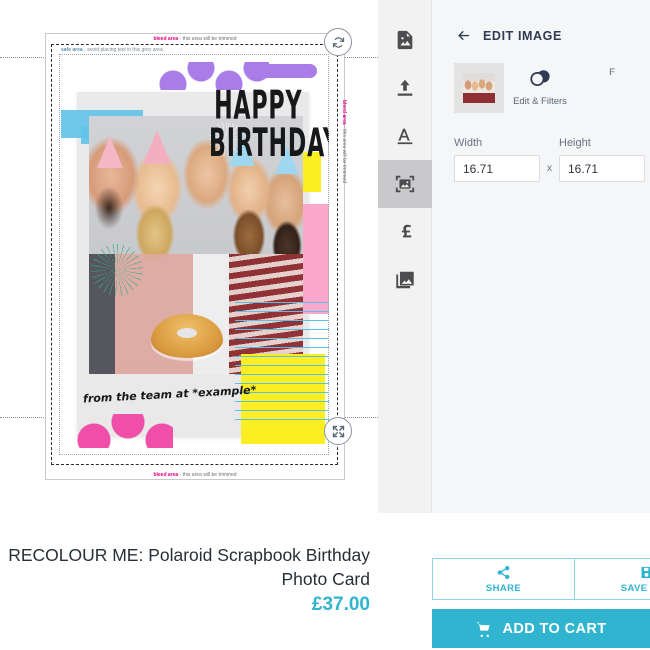 Image resolution: width=650 pixels, height=650 pixels. I want to click on upload-icon, so click(404, 87).